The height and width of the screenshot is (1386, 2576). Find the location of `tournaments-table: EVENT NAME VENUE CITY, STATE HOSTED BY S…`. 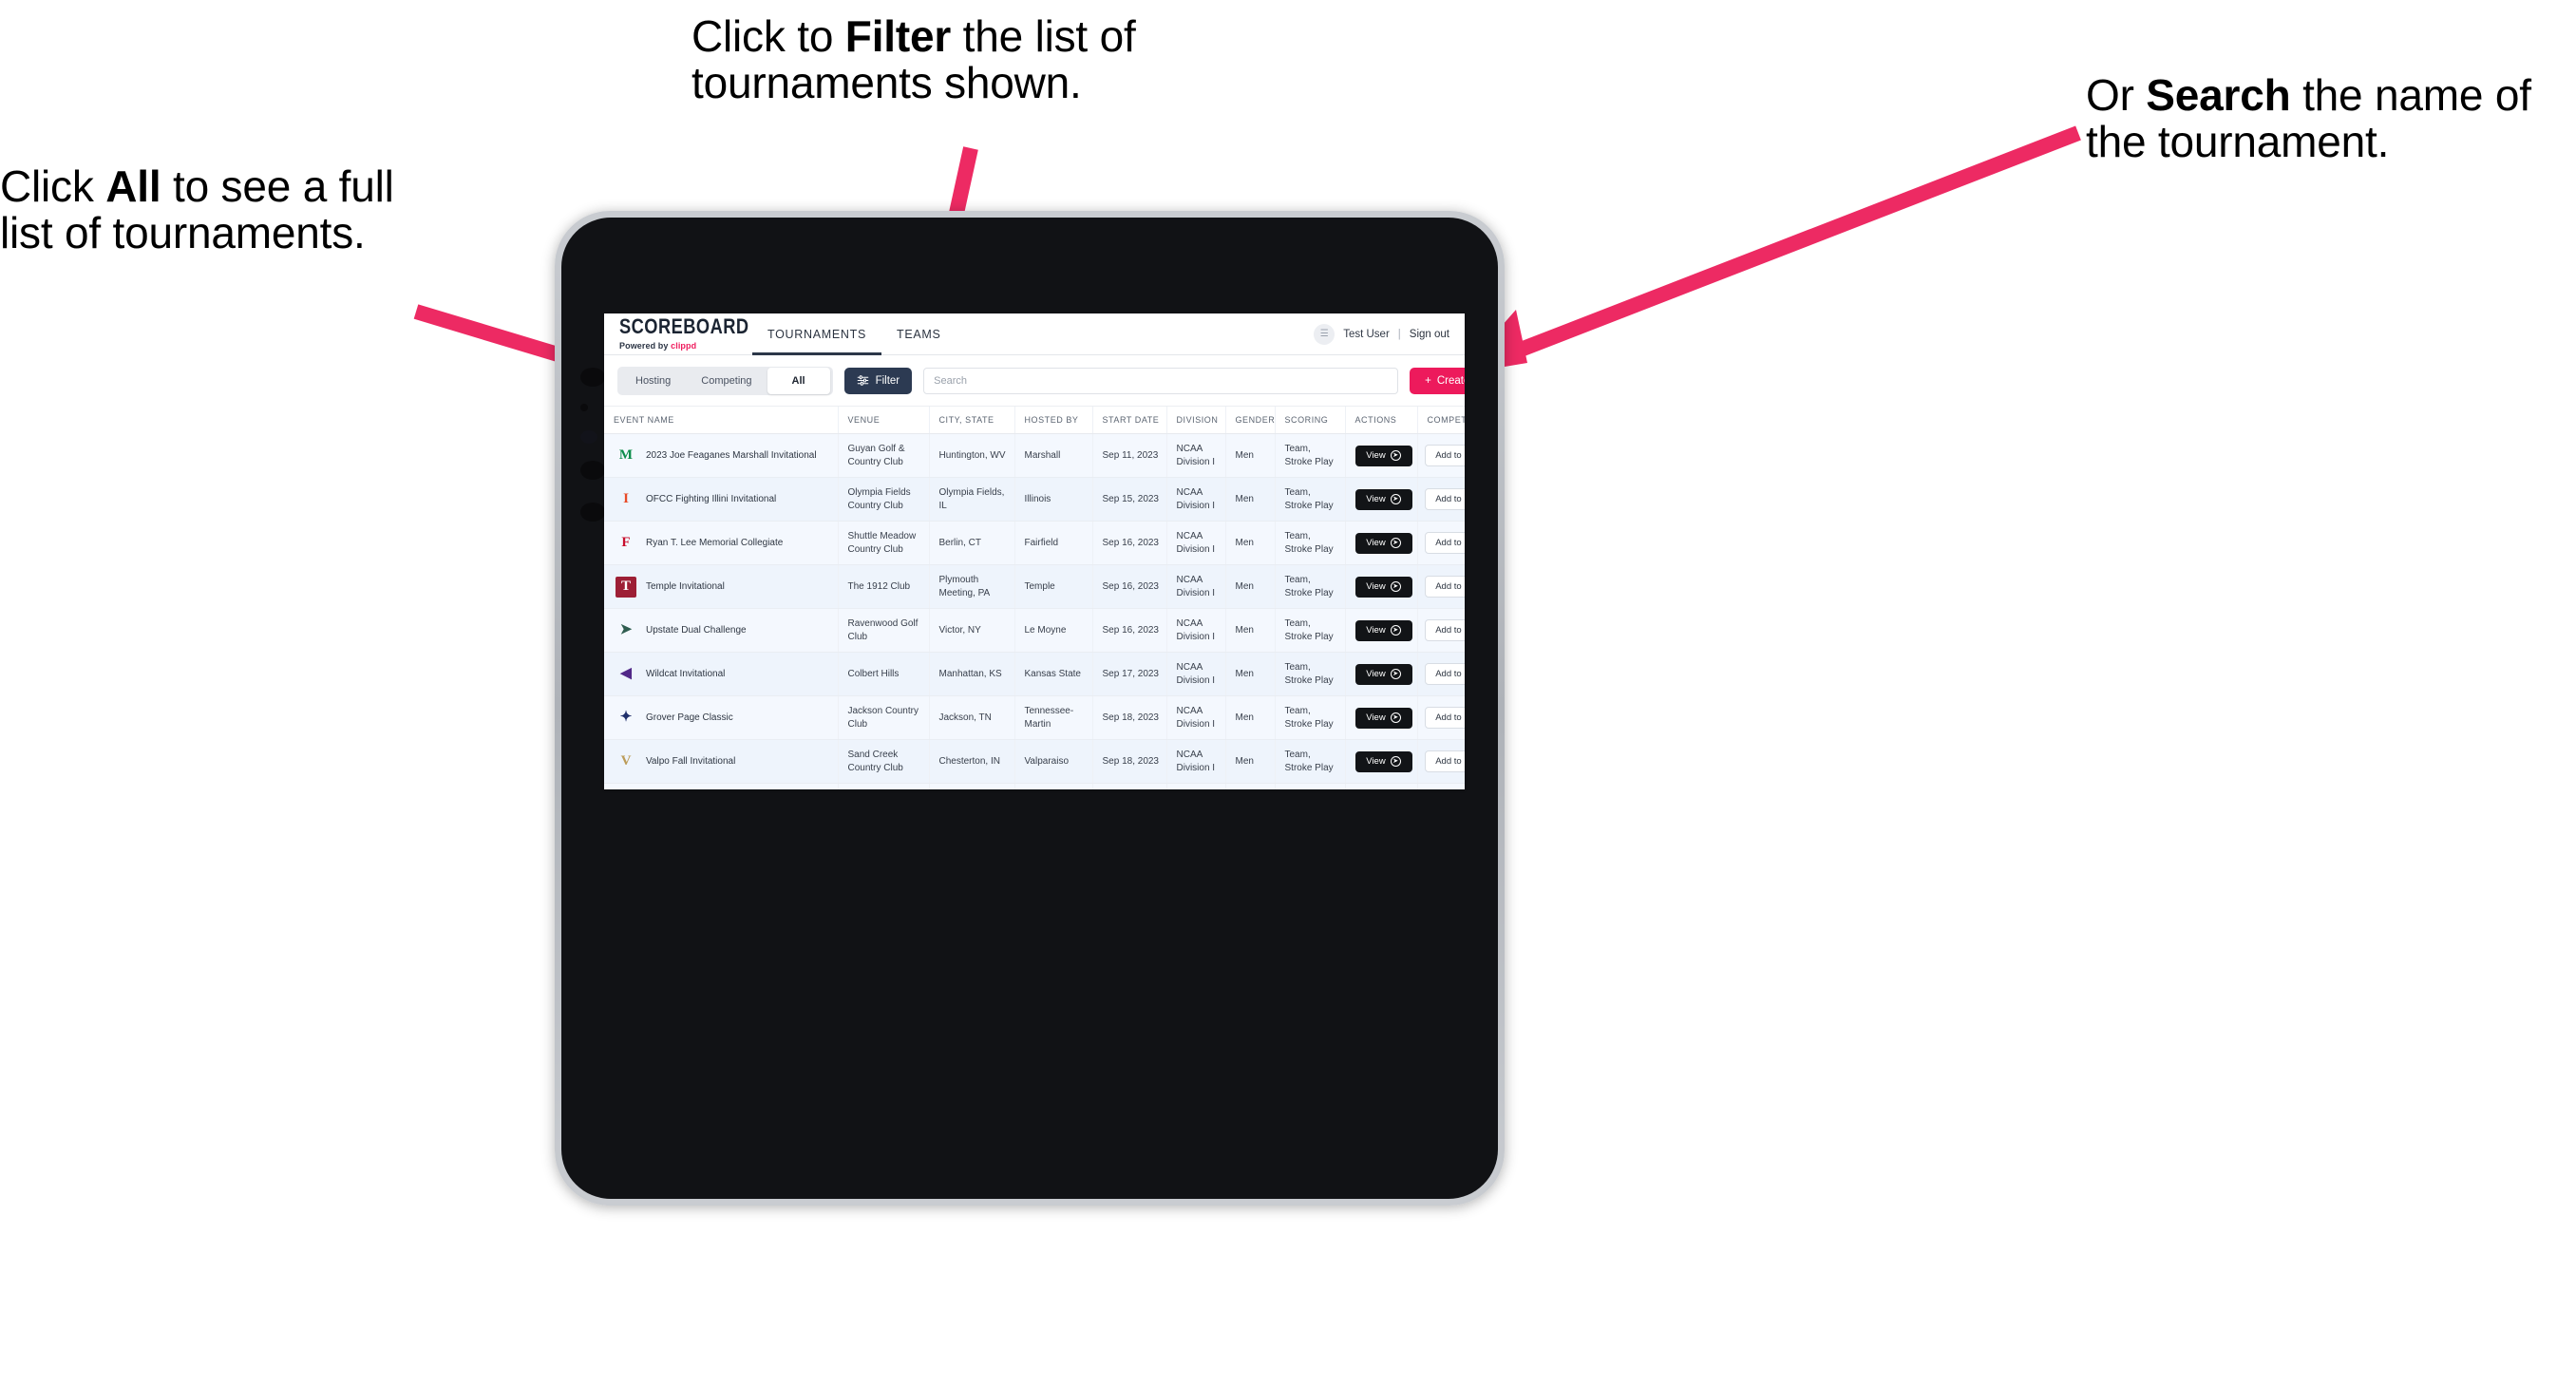

tournaments-table: EVENT NAME VENUE CITY, STATE HOSTED BY S… is located at coordinates (1034, 598).